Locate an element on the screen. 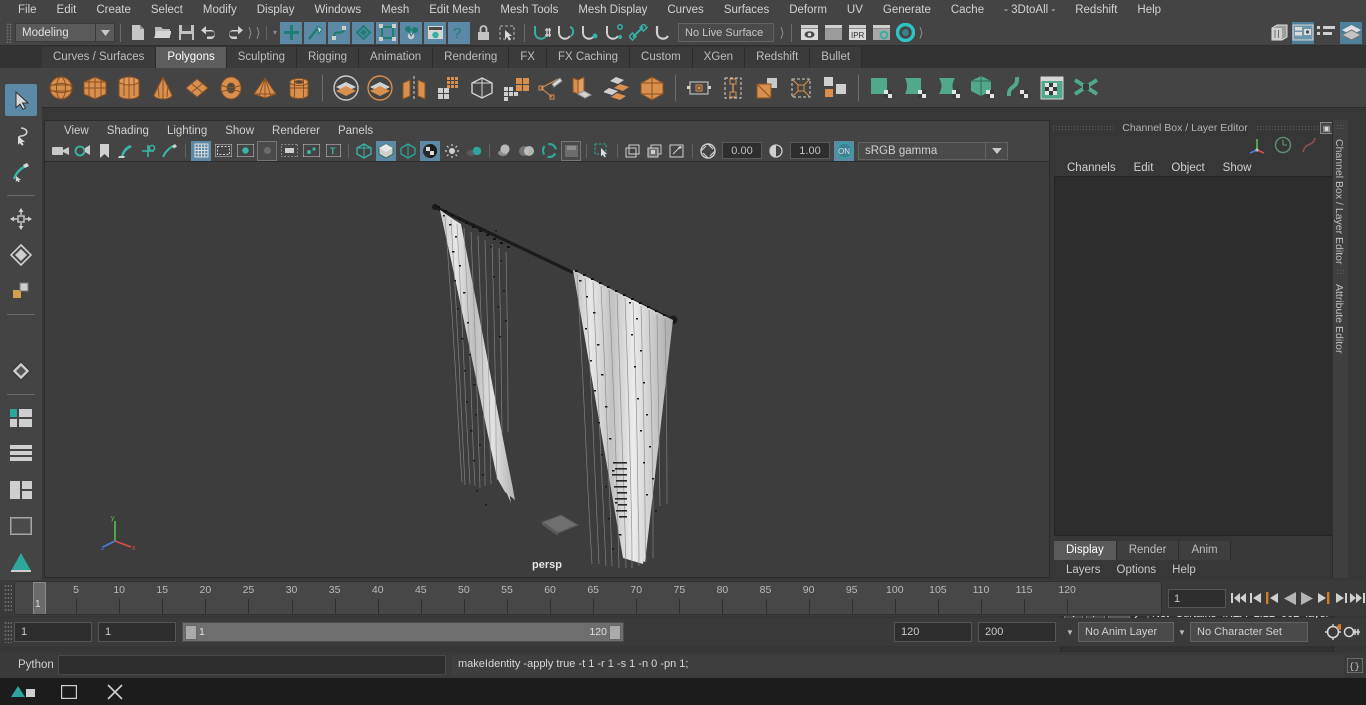 The height and width of the screenshot is (705, 1366). safe-action-icon is located at coordinates (311, 151).